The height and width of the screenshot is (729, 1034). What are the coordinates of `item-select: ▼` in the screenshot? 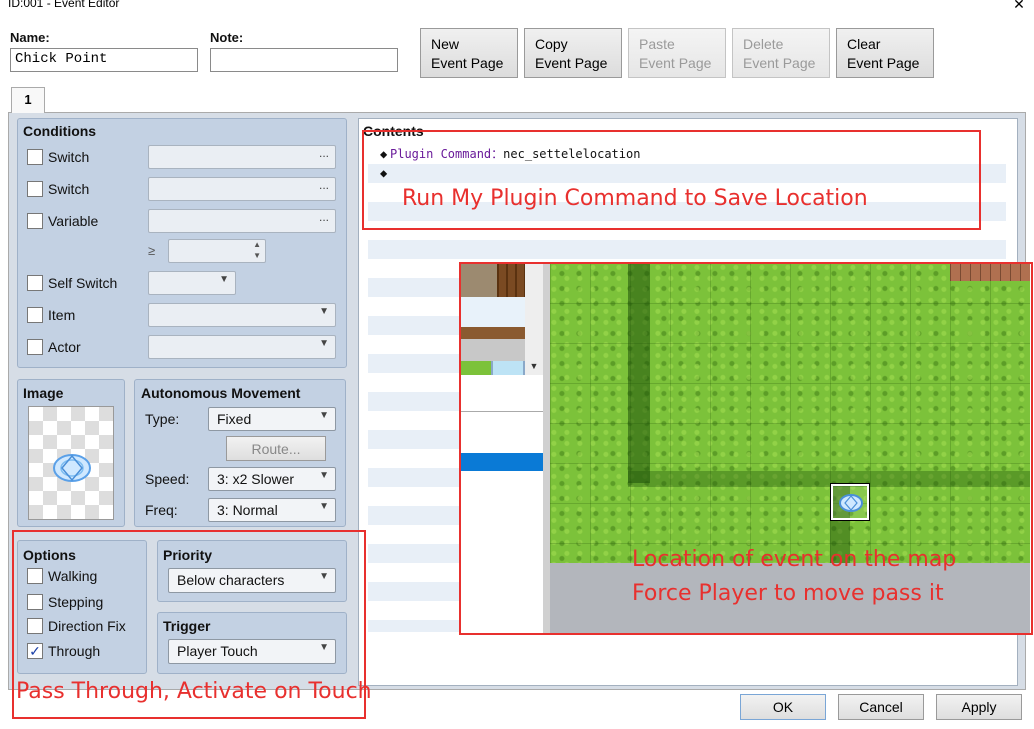 It's located at (242, 315).